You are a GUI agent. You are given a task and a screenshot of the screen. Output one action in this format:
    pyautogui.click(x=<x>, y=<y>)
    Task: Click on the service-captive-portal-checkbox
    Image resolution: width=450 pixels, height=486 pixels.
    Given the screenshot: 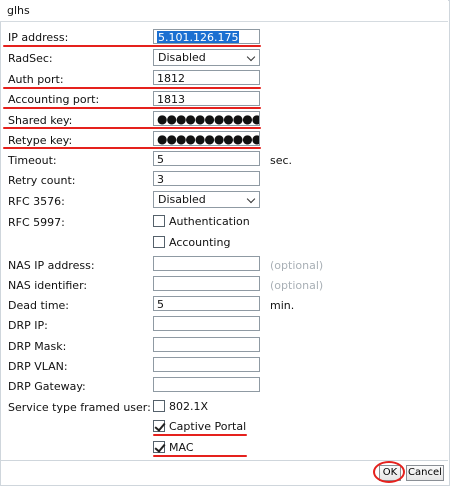 What is the action you would take?
    pyautogui.click(x=159, y=426)
    